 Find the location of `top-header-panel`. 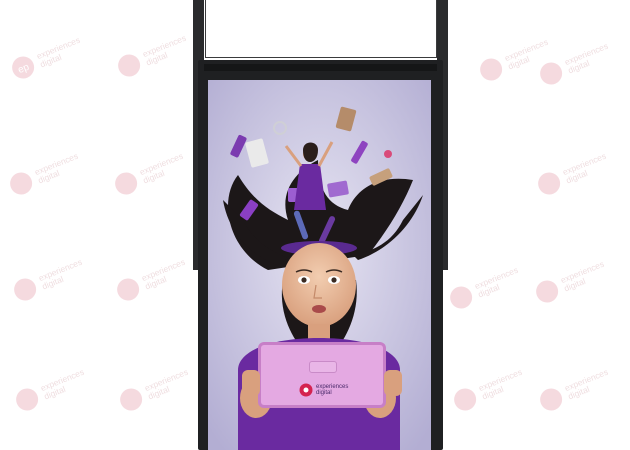

top-header-panel is located at coordinates (321, 29).